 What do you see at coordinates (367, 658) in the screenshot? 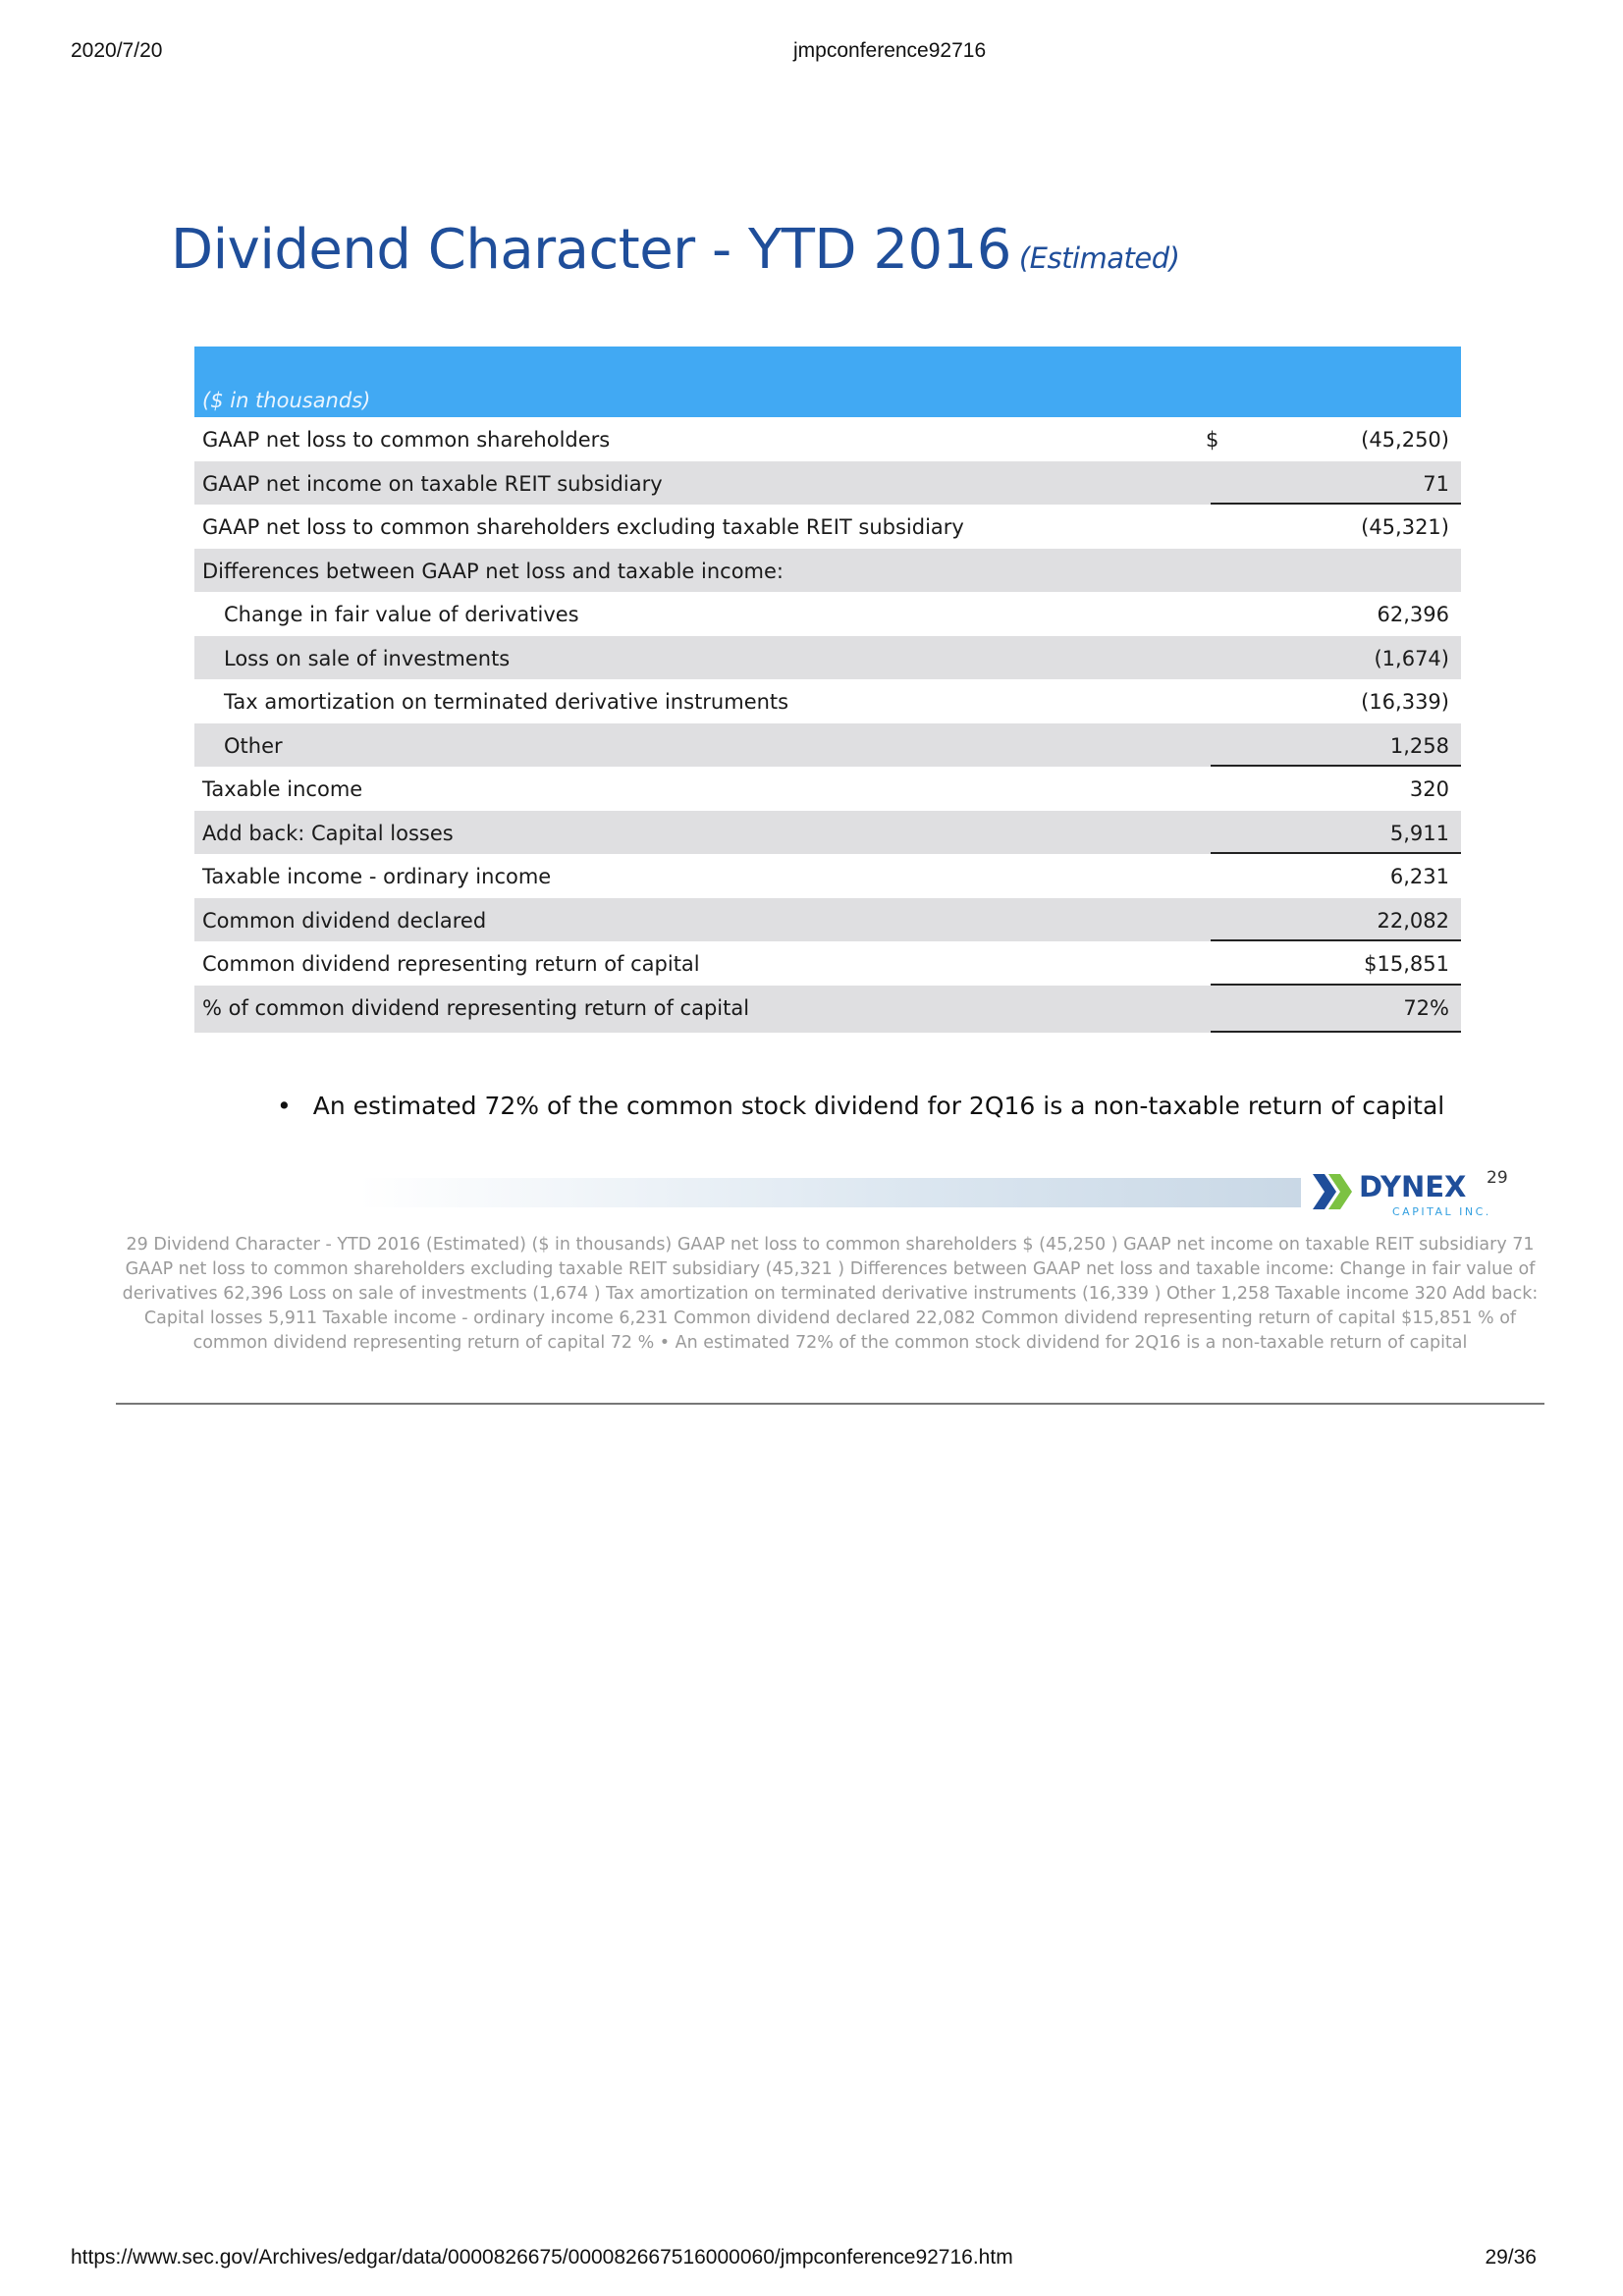
I see `row-label: Loss on sale of investments` at bounding box center [367, 658].